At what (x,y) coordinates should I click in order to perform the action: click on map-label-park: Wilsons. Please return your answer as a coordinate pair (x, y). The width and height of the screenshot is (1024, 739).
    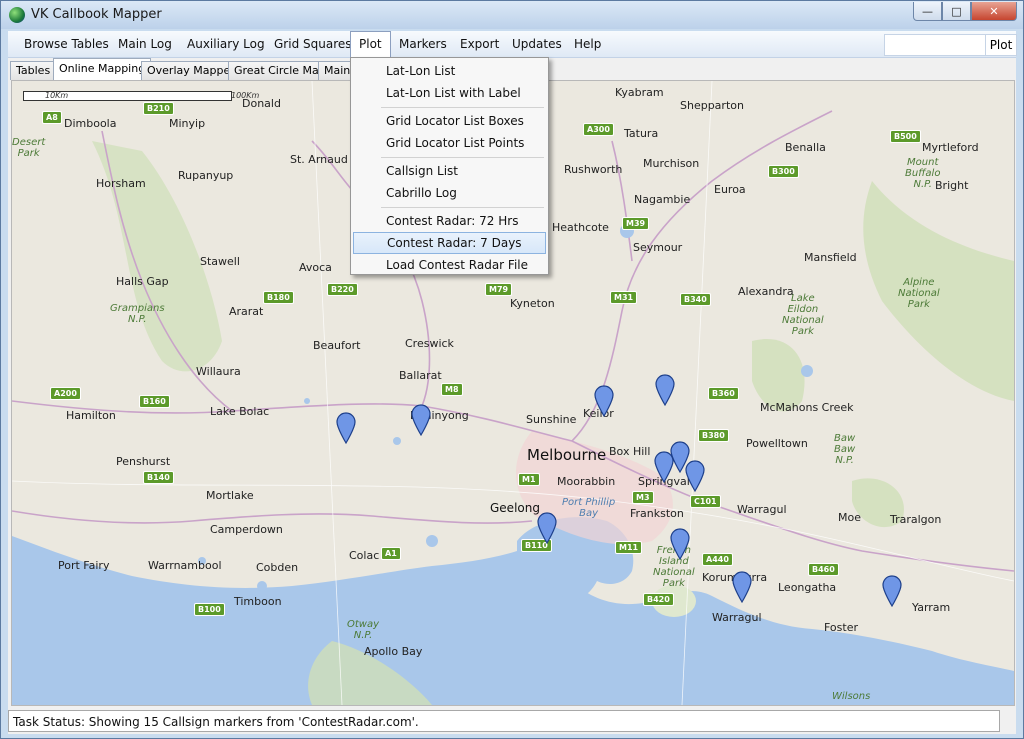
    Looking at the image, I should click on (851, 696).